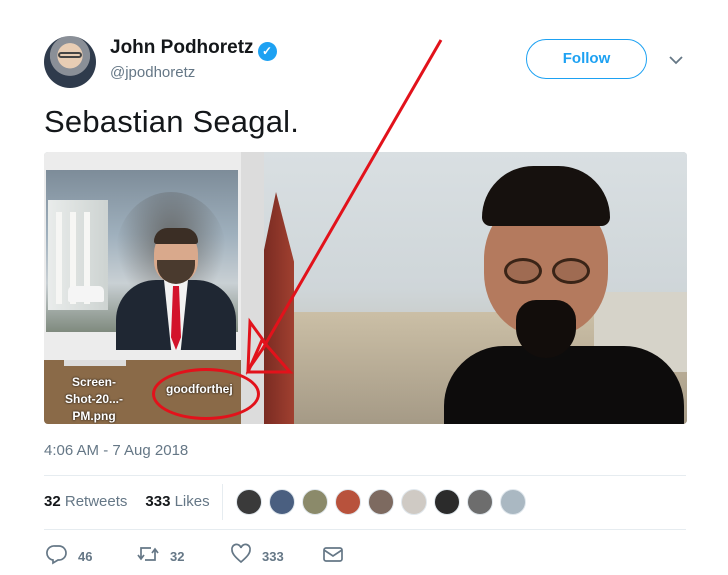 This screenshot has width=728, height=575. Describe the element at coordinates (176, 289) in the screenshot. I see `man-in-suit` at that location.